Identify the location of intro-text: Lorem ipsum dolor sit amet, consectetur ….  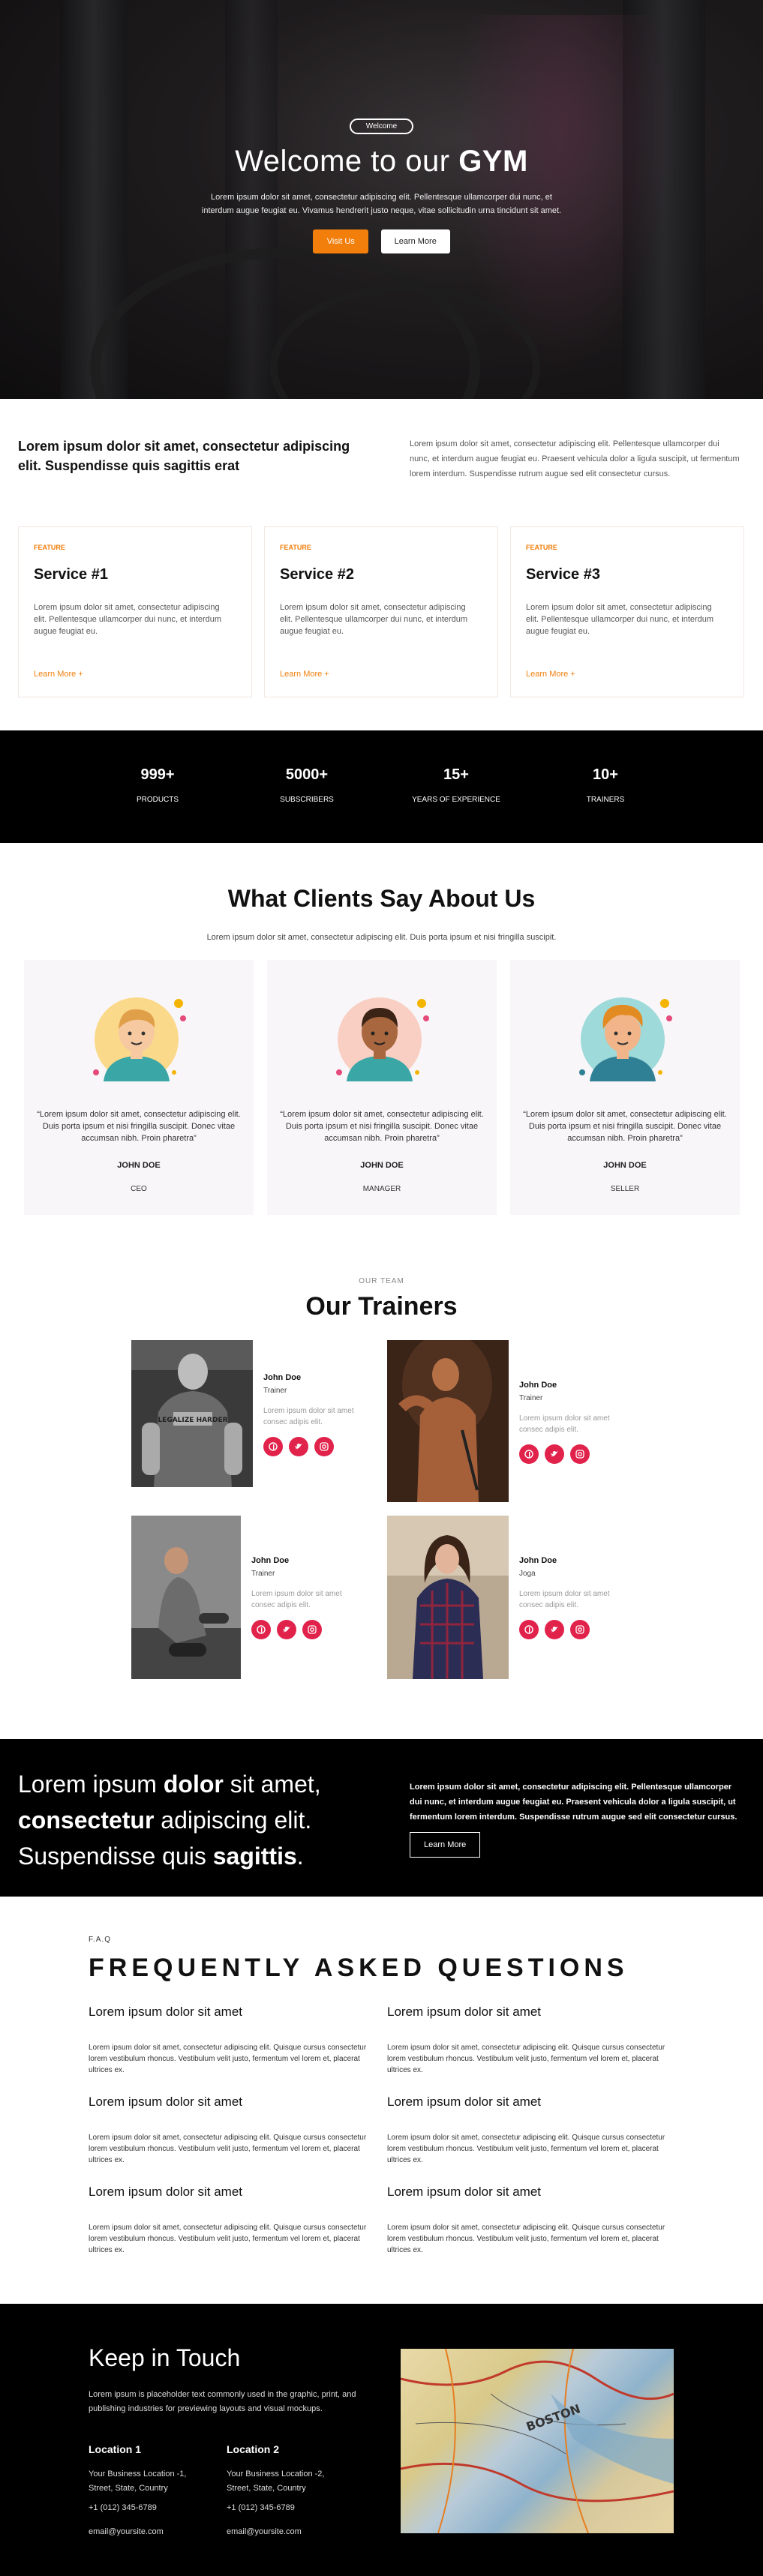
(575, 459).